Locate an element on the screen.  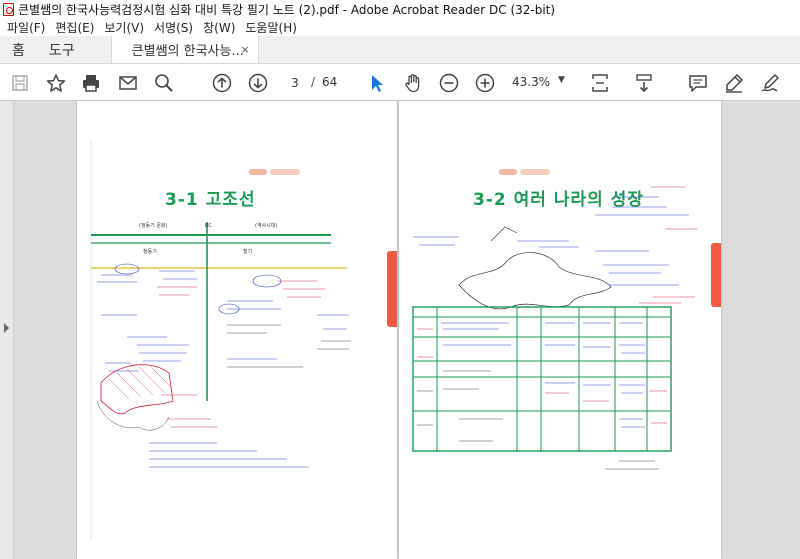
menu-sign: 서명(S) is located at coordinates (173, 27).